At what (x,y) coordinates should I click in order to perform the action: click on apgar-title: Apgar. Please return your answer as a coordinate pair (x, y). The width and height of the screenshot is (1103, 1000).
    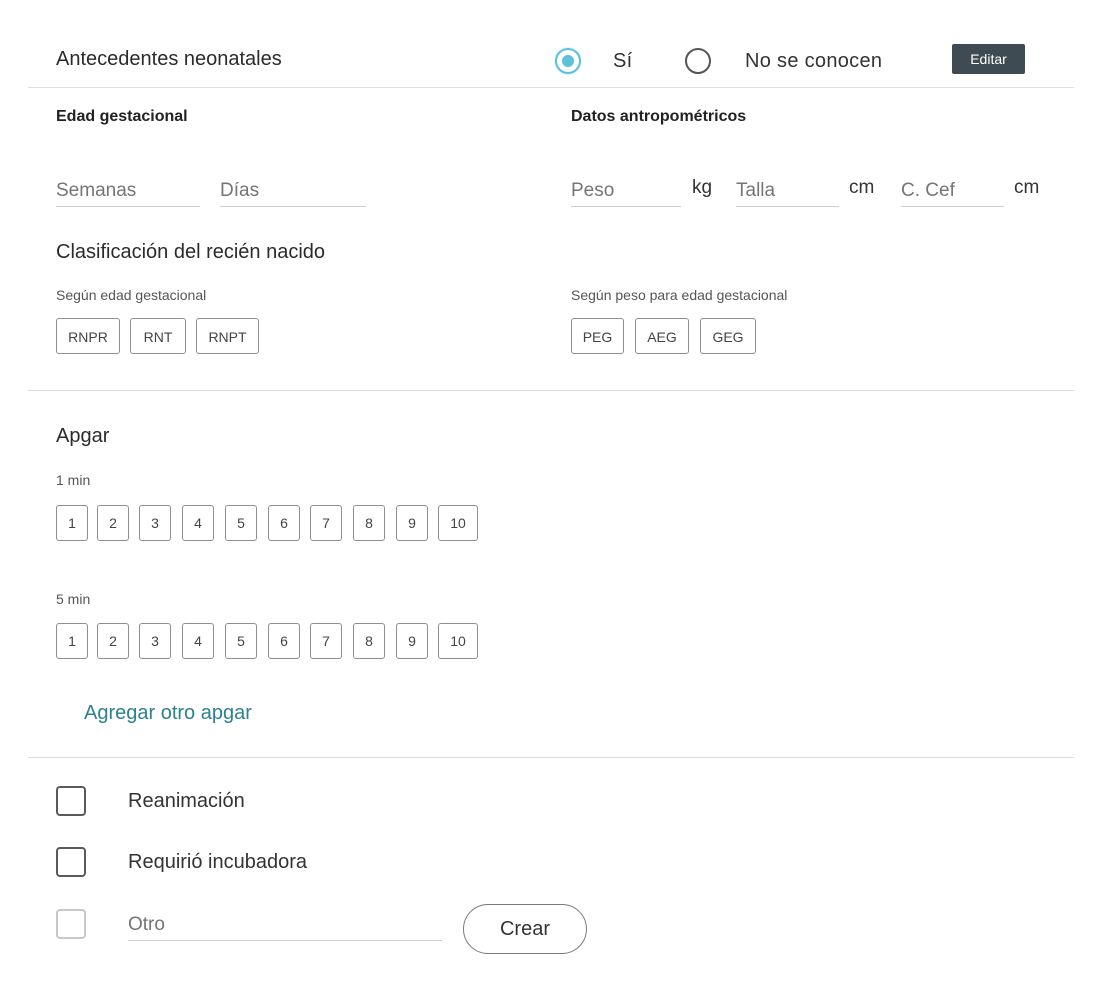
    Looking at the image, I should click on (83, 436).